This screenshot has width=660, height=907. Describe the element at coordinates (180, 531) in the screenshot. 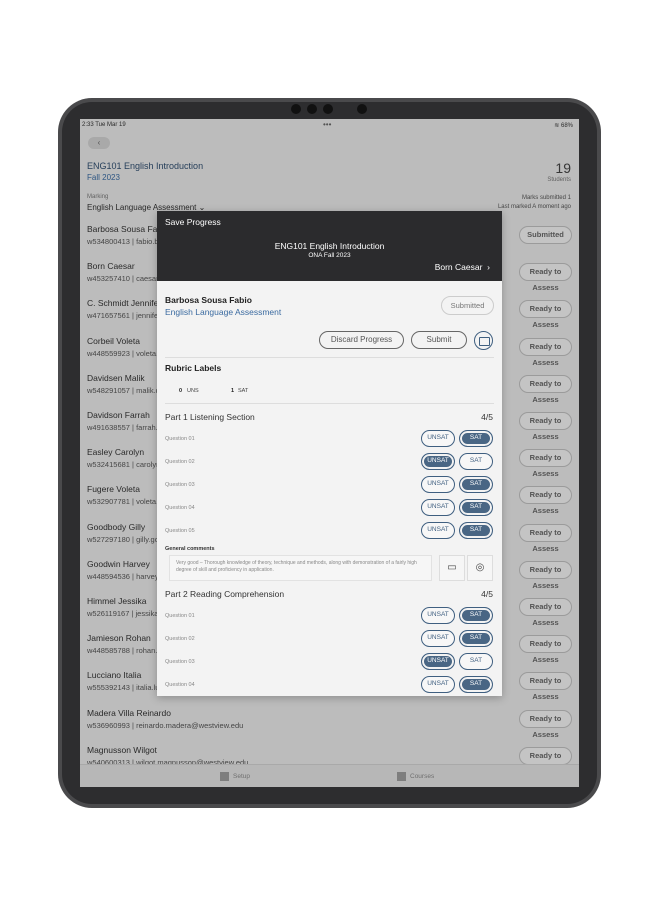

I see `question-label: Question 05` at that location.